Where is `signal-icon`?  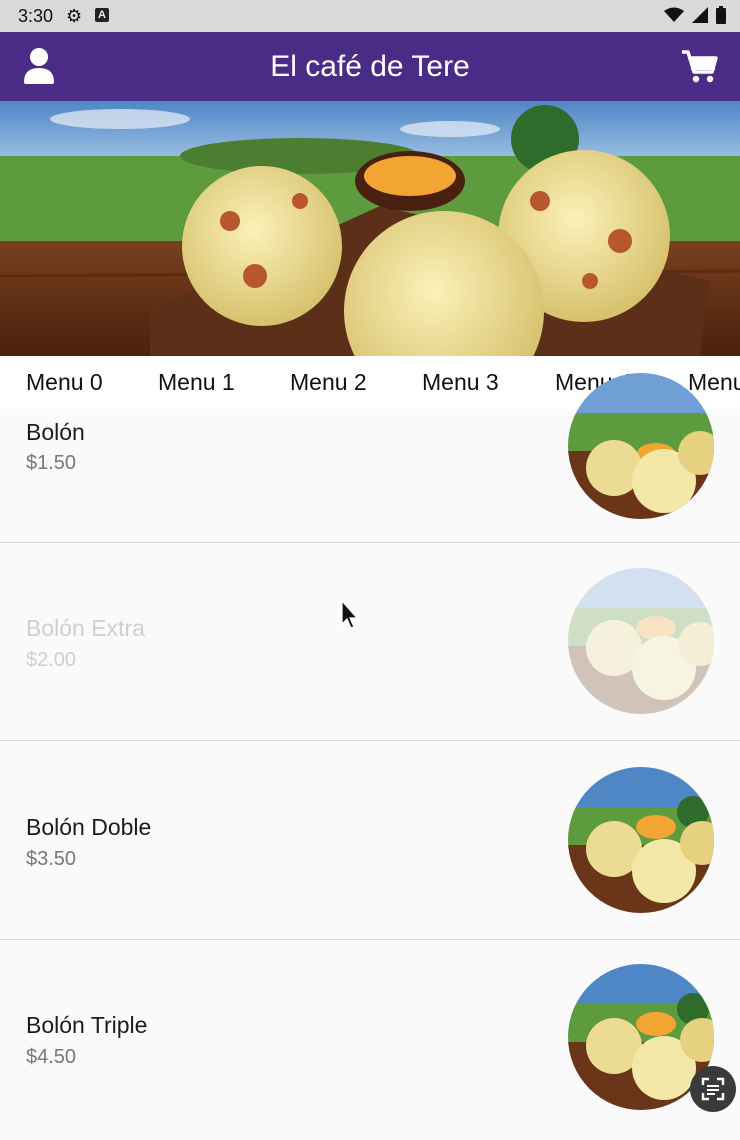 signal-icon is located at coordinates (700, 15).